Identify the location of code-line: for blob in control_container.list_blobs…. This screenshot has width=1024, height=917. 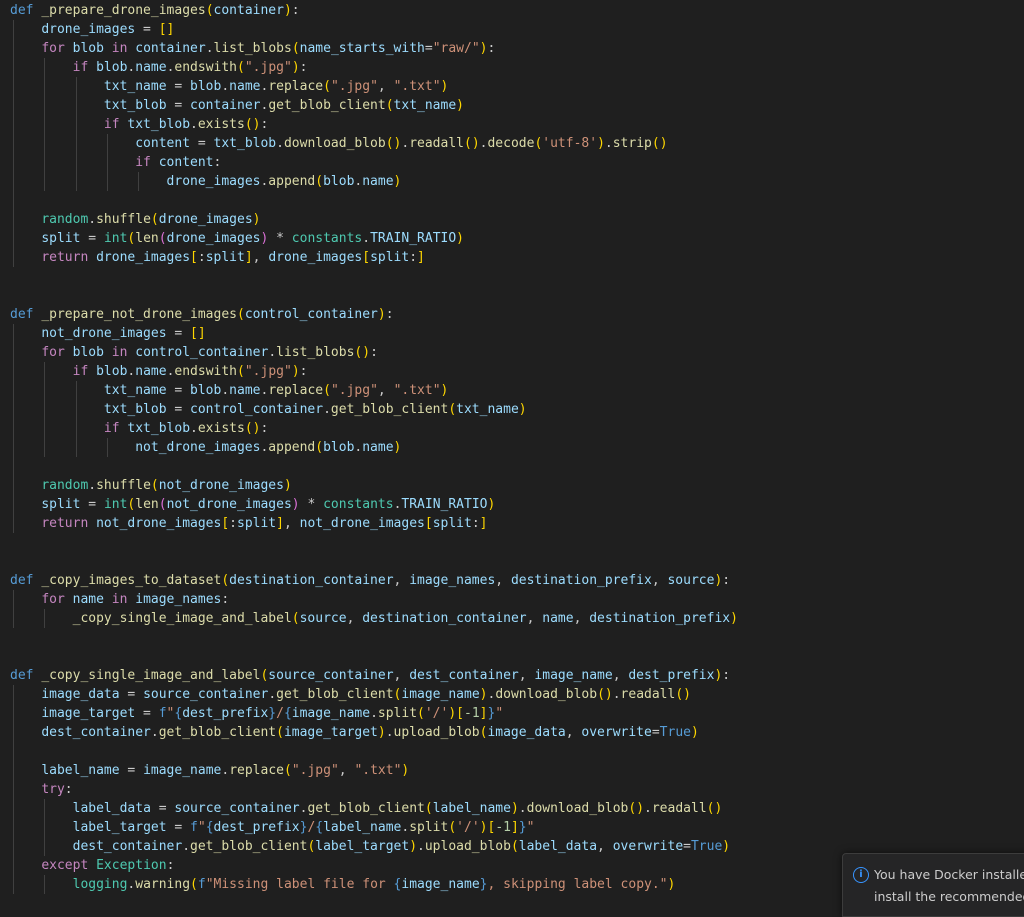
(194, 352).